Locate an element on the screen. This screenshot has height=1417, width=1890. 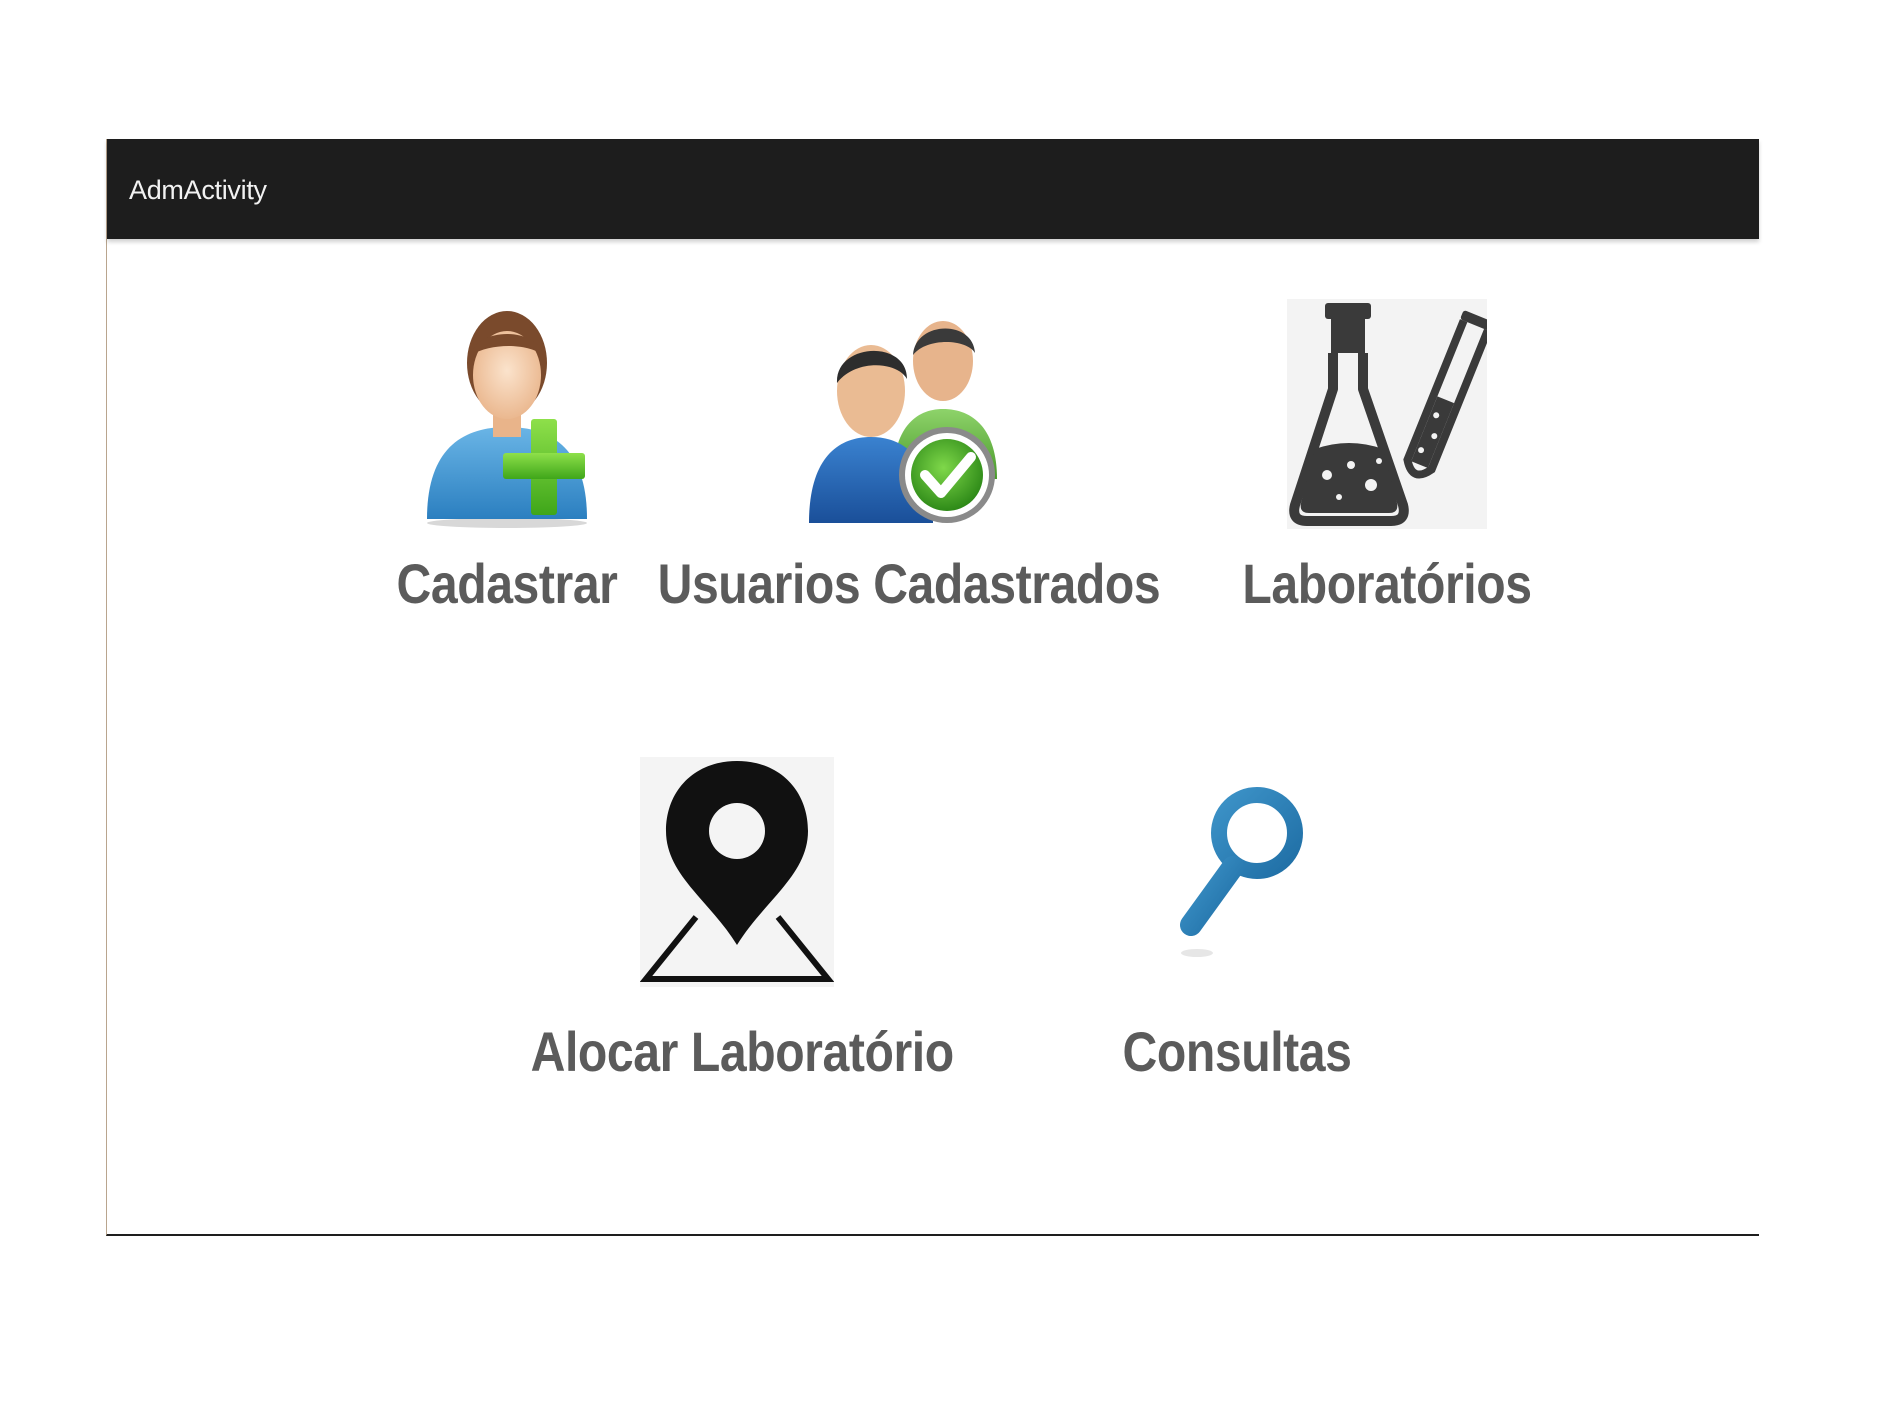
menu-item-usuarios-cadastrados: Usuarios Cadastrados is located at coordinates (907, 464).